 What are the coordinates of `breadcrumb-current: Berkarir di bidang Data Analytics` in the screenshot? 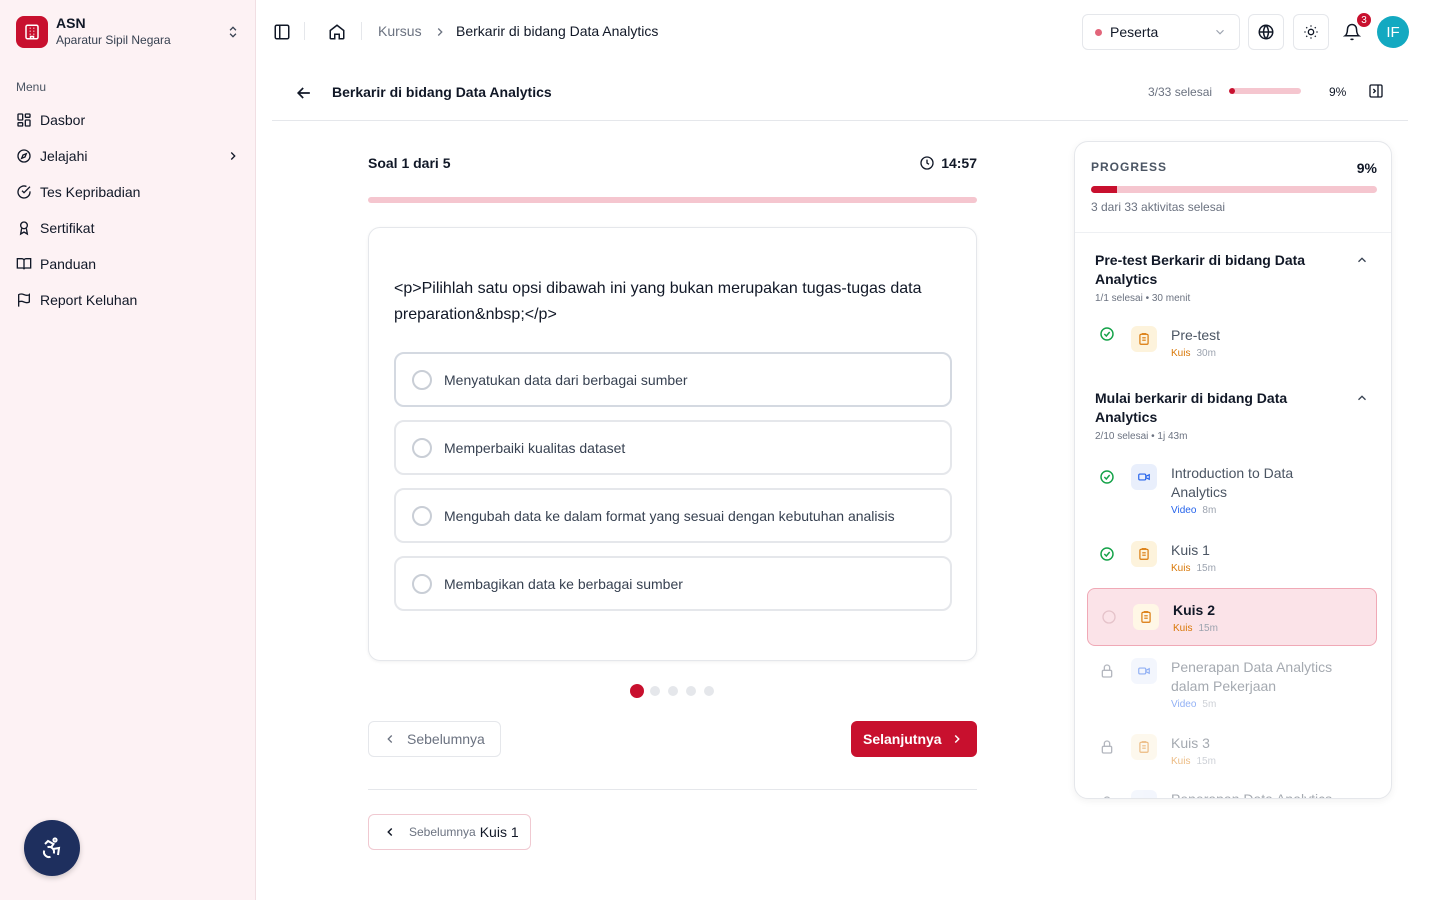 It's located at (557, 31).